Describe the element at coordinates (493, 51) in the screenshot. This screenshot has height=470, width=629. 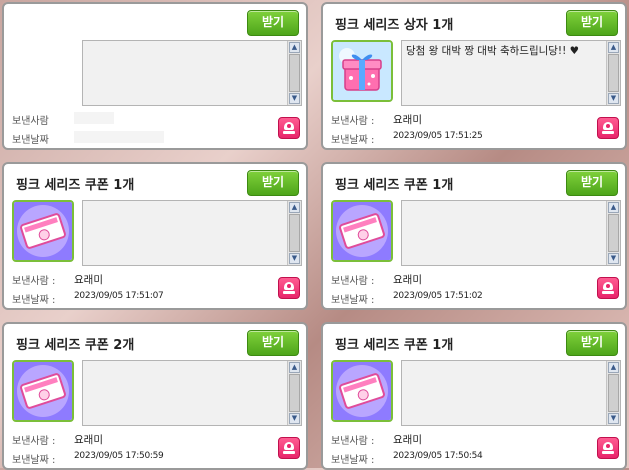
I see `message-text: 당첨 왕 대박 짱 대박 축하드립니당!! ♥` at that location.